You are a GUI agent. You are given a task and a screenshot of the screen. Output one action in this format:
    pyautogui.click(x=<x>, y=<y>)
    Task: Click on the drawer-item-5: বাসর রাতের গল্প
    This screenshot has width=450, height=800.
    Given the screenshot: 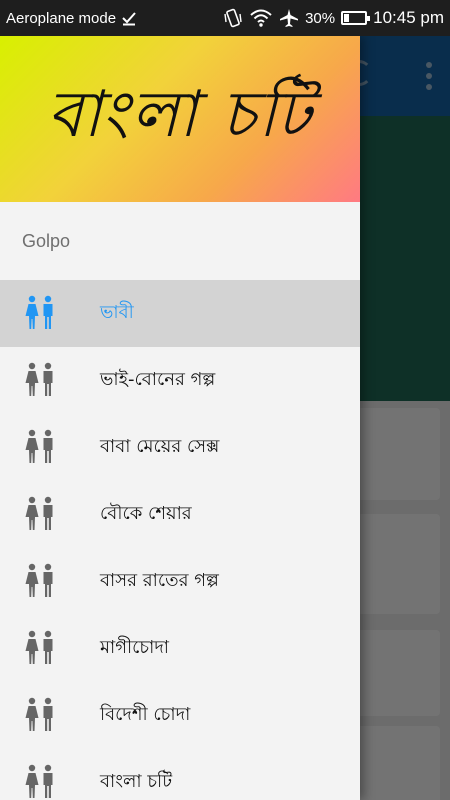 What is the action you would take?
    pyautogui.click(x=180, y=581)
    